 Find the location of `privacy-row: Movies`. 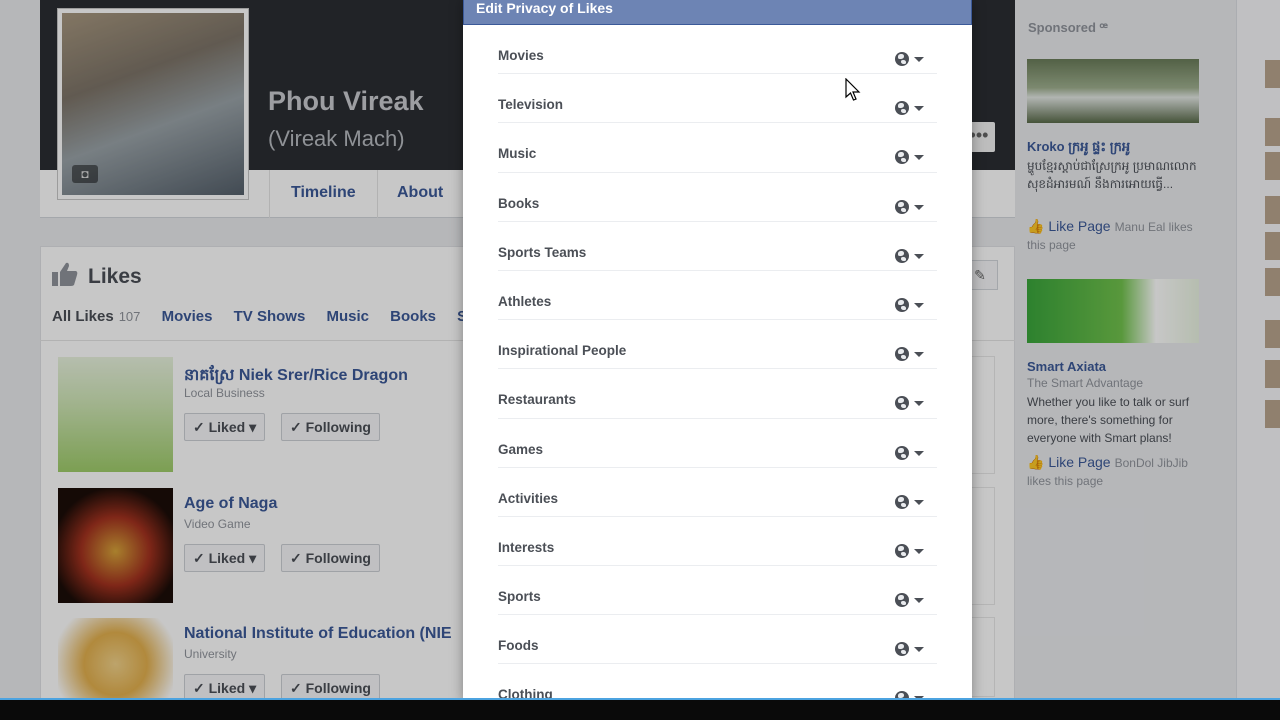

privacy-row: Movies is located at coordinates (717, 50).